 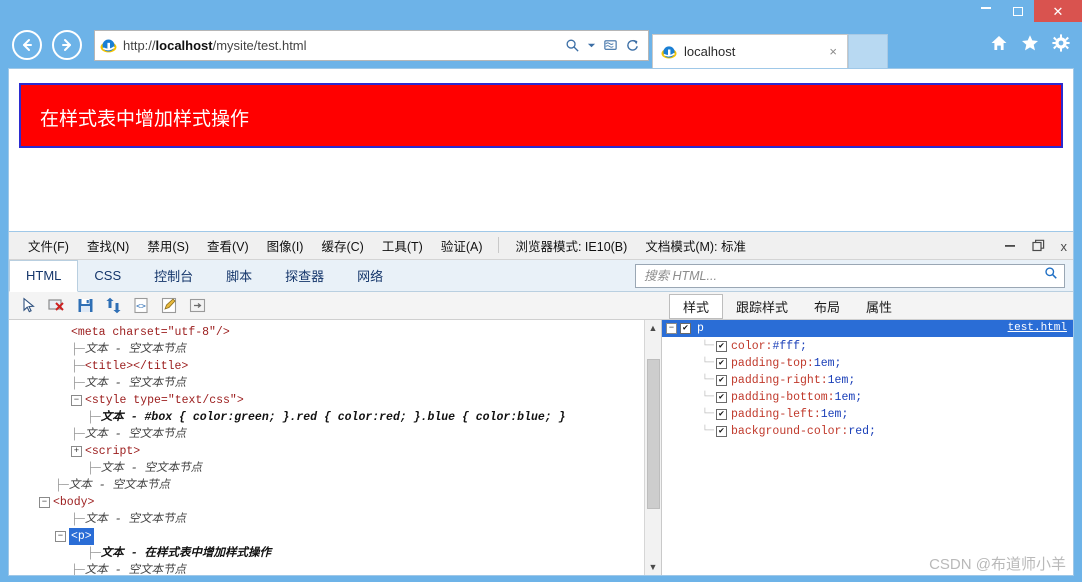 What do you see at coordinates (653, 433) in the screenshot?
I see `scrollbar-thumb` at bounding box center [653, 433].